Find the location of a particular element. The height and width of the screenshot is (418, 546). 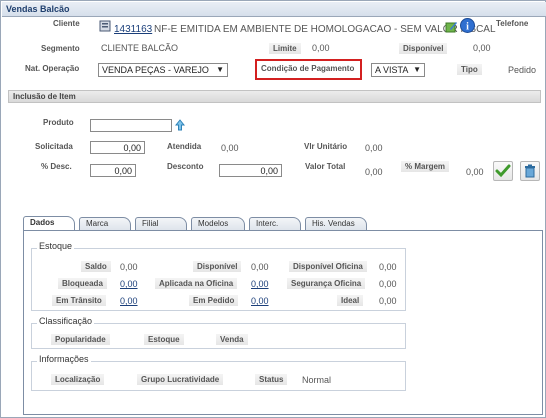

localizacao-label: Localização is located at coordinates (78, 379).